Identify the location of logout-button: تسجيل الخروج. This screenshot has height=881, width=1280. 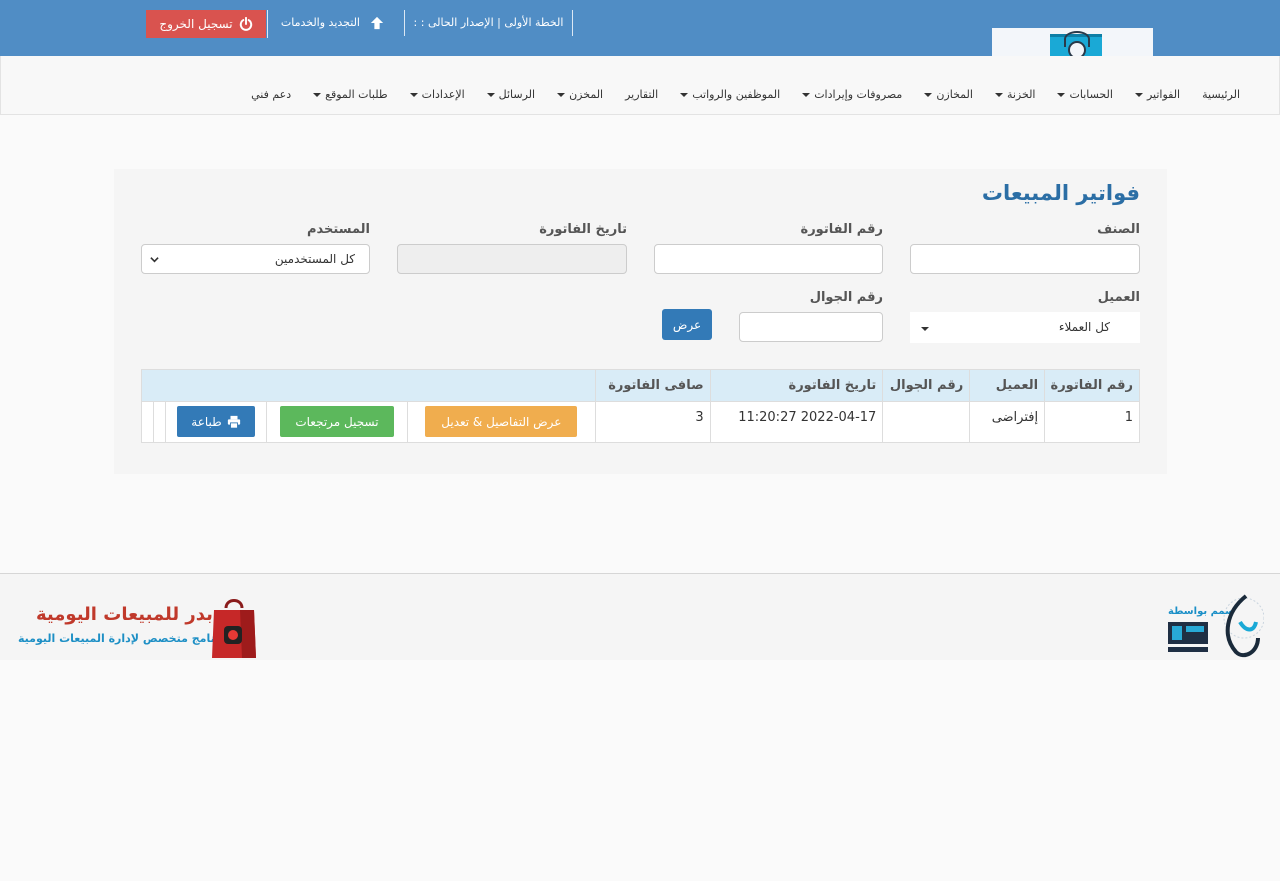
(206, 24).